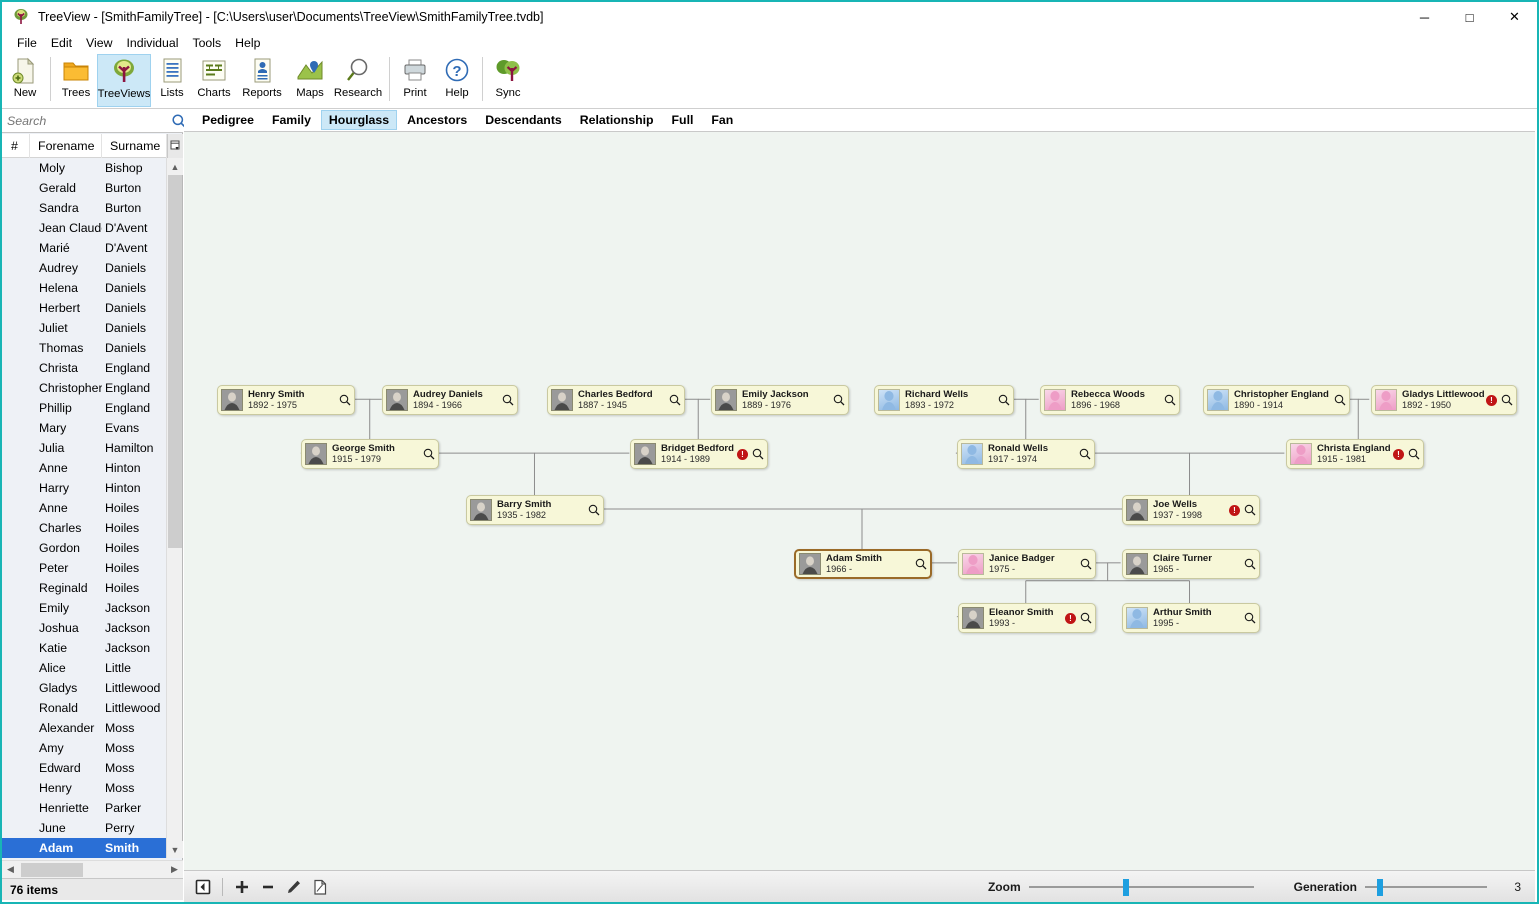 This screenshot has height=904, width=1539. I want to click on toolbar-button-charts: Charts, so click(214, 80).